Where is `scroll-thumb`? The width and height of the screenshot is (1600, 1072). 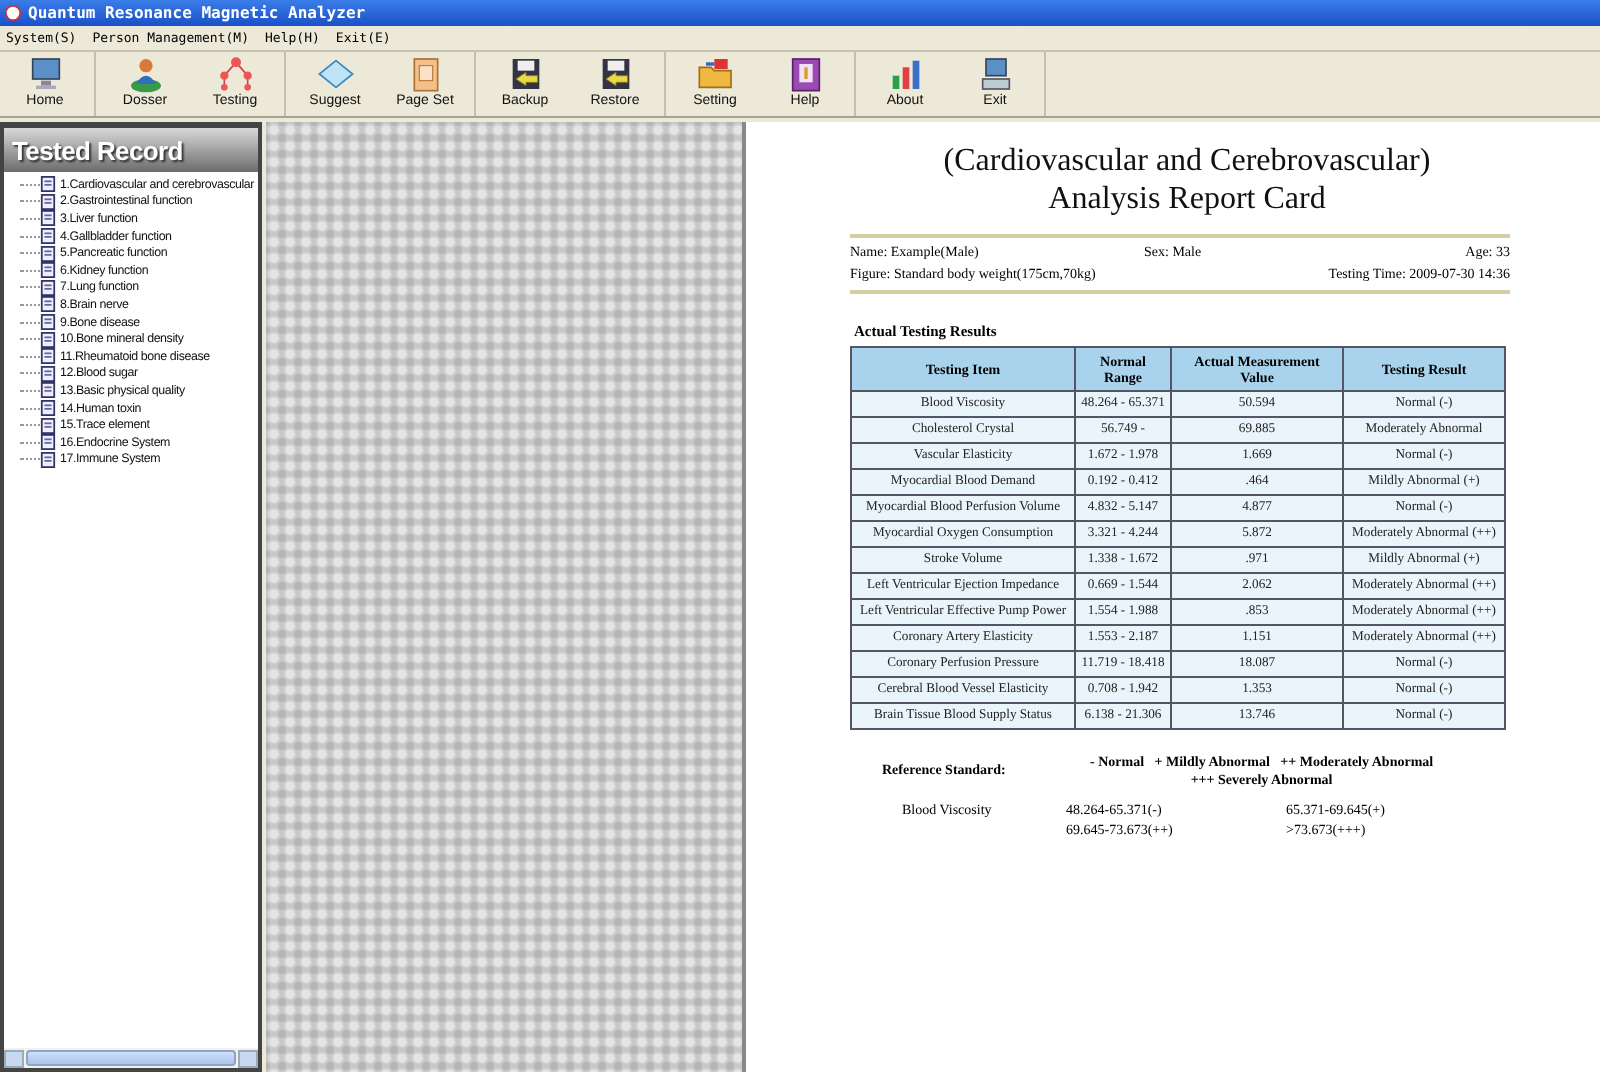 scroll-thumb is located at coordinates (131, 1058).